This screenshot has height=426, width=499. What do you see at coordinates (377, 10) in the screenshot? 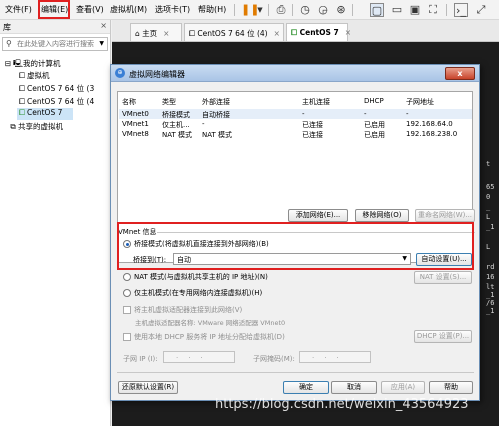
I see `console-view-icon: ▢` at bounding box center [377, 10].